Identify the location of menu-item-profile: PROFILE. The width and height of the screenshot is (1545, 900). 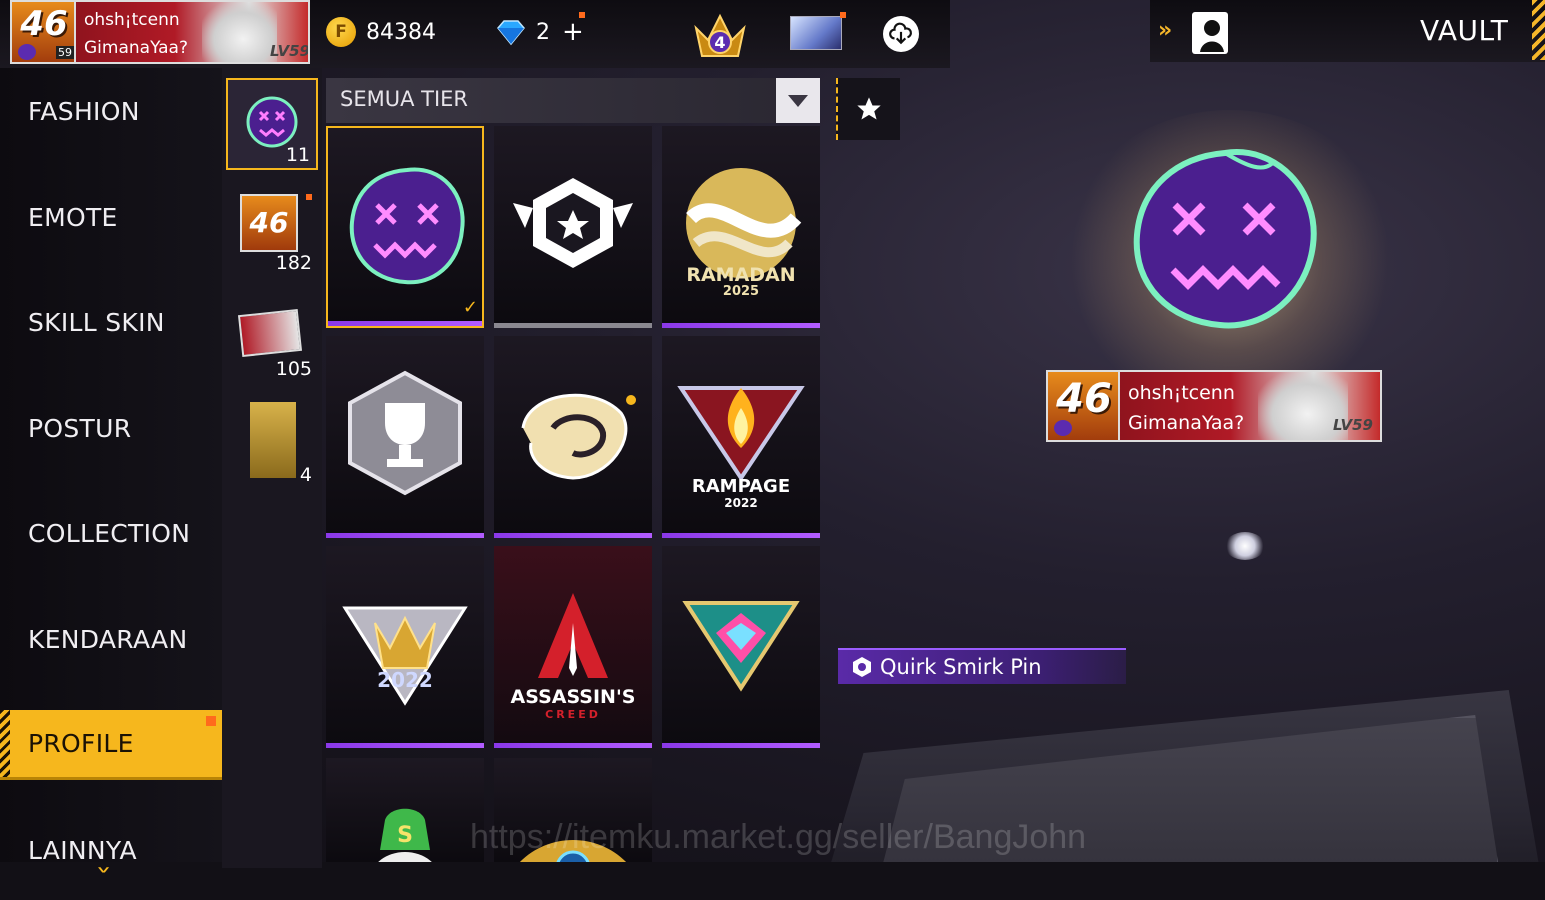
(111, 745).